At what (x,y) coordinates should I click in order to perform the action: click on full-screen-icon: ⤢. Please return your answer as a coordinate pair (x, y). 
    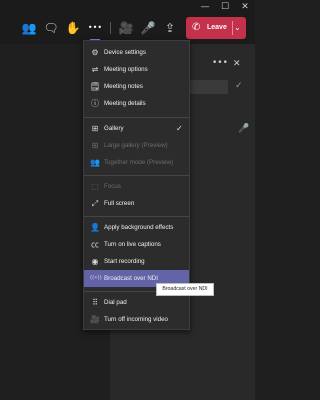
    Looking at the image, I should click on (95, 203).